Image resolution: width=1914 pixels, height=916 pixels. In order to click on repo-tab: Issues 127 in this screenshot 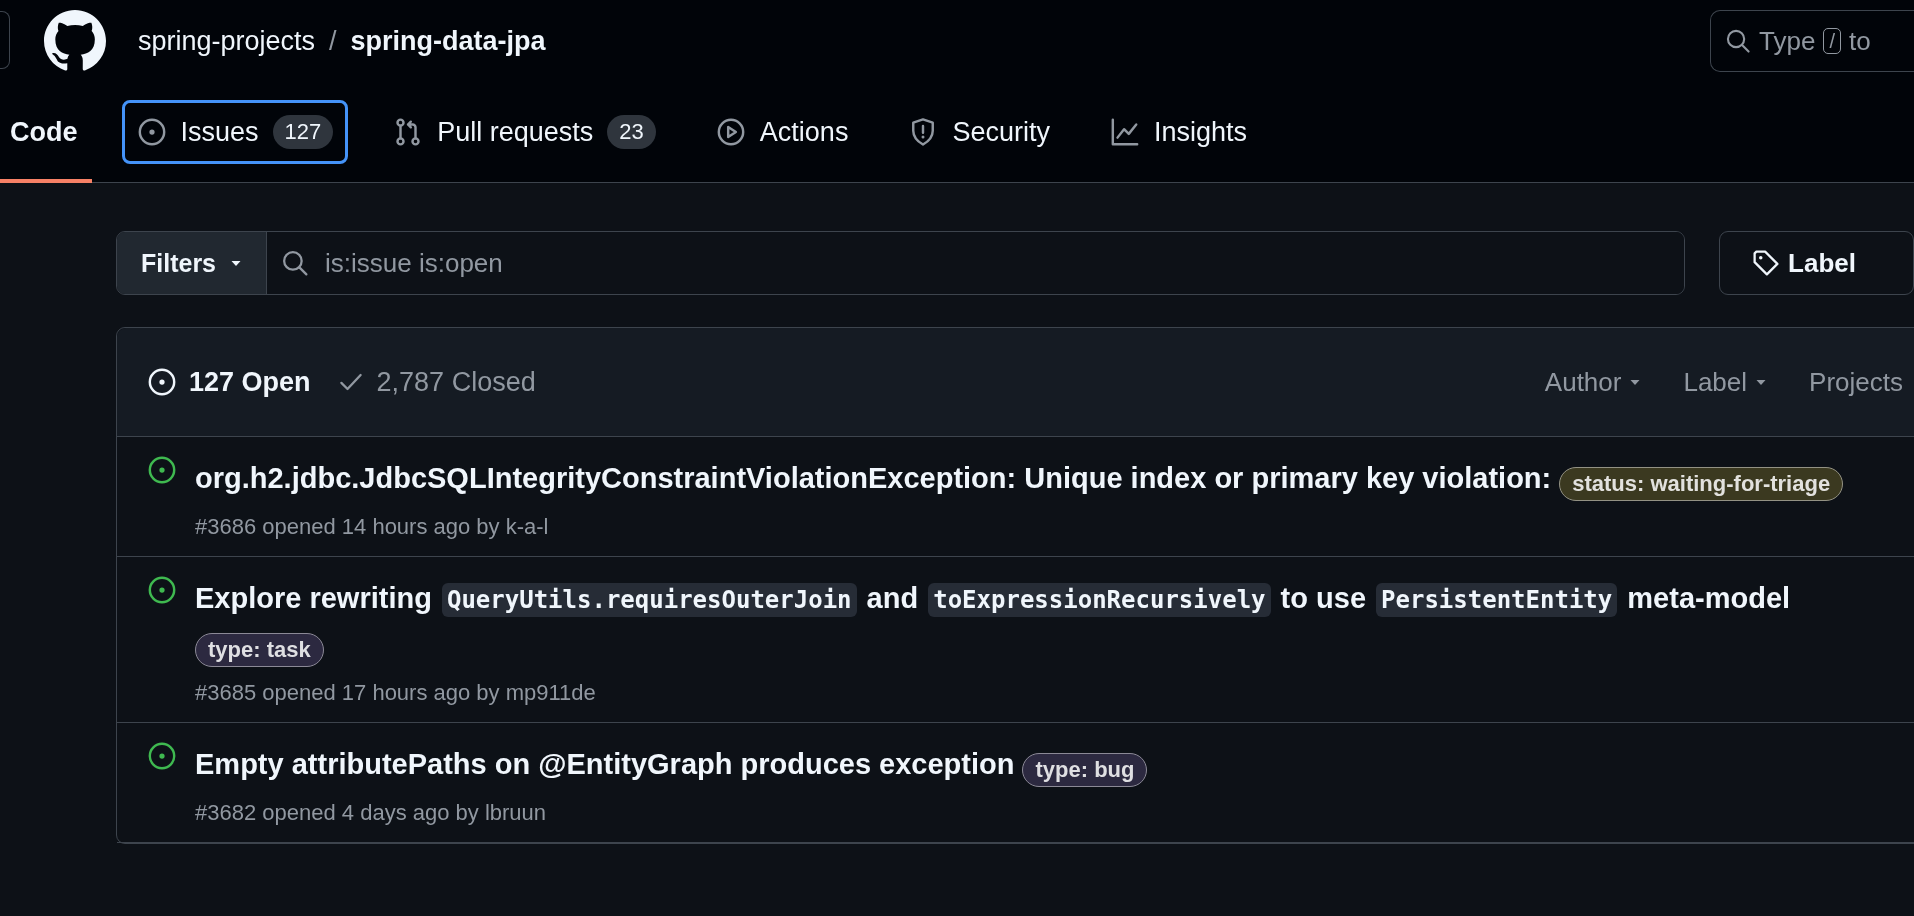, I will do `click(235, 132)`.